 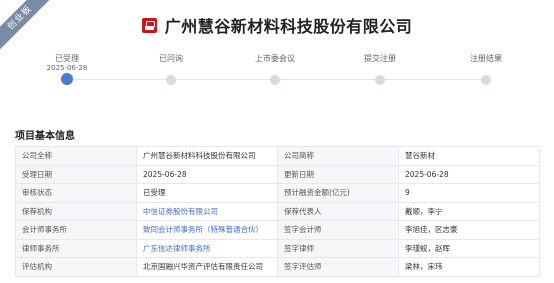 I want to click on table-row: 受理日期 2025-06-28 更新日期 2025-06-28, so click(x=277, y=174).